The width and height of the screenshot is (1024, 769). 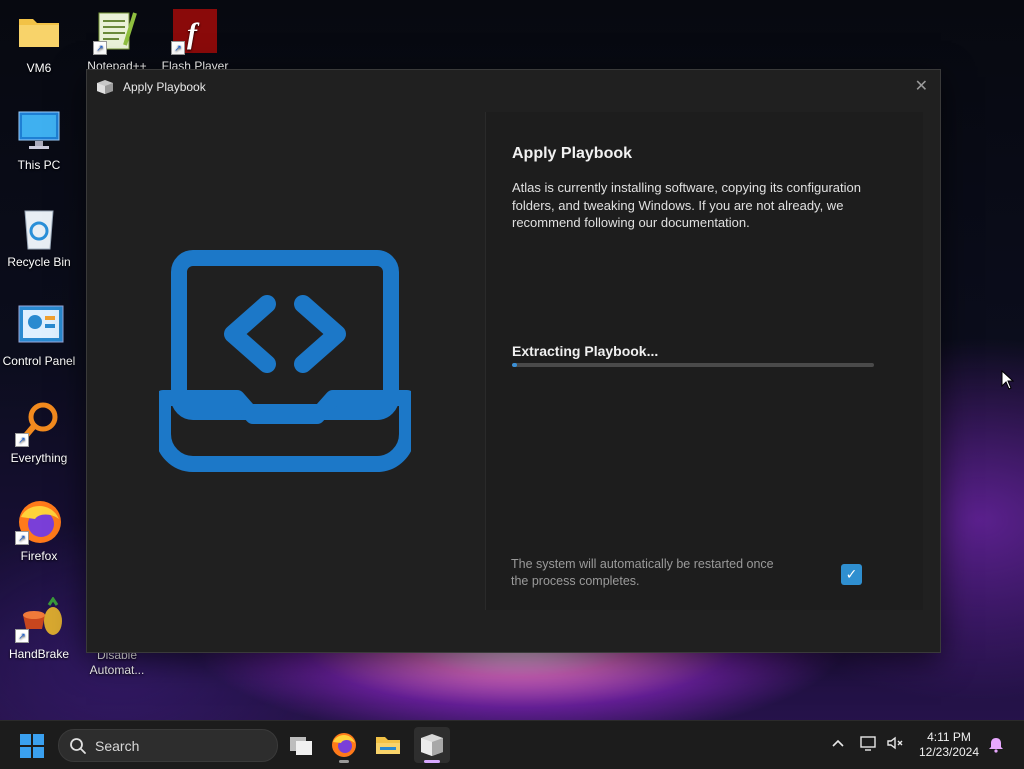 I want to click on firefox-icon, so click(x=344, y=745).